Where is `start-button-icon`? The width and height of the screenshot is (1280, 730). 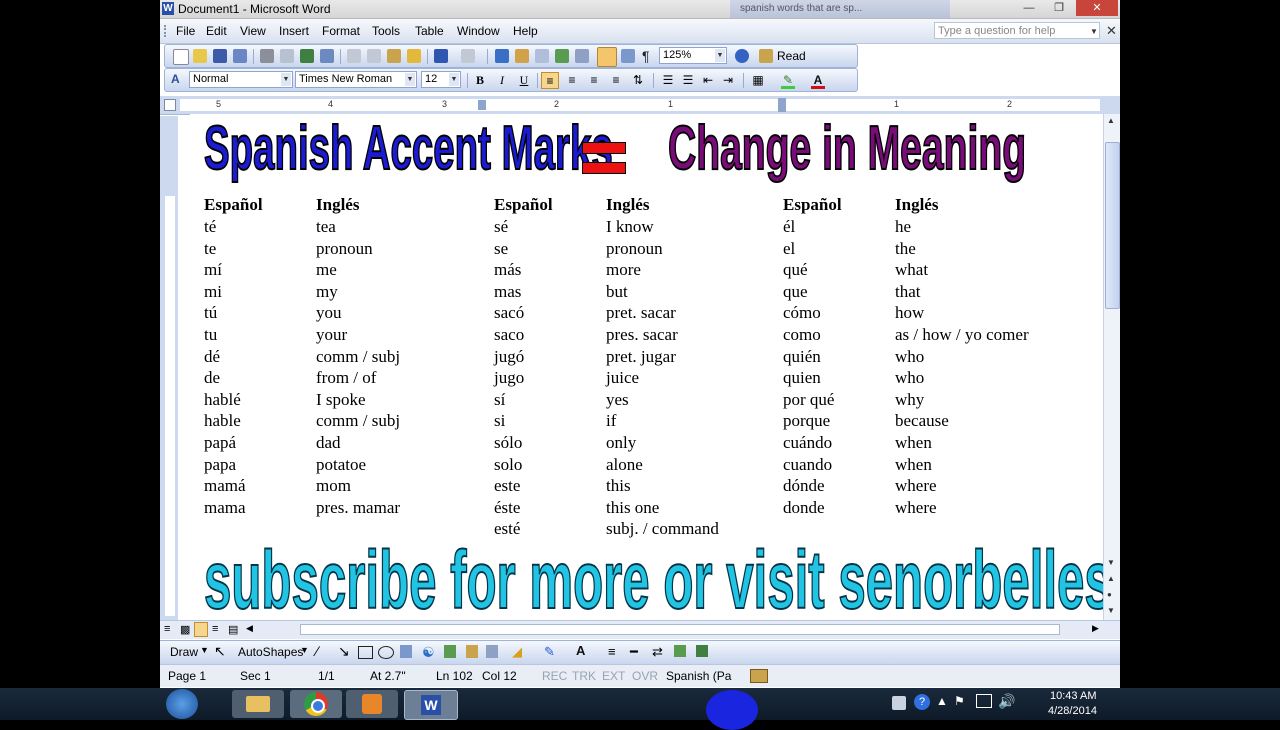 start-button-icon is located at coordinates (182, 704).